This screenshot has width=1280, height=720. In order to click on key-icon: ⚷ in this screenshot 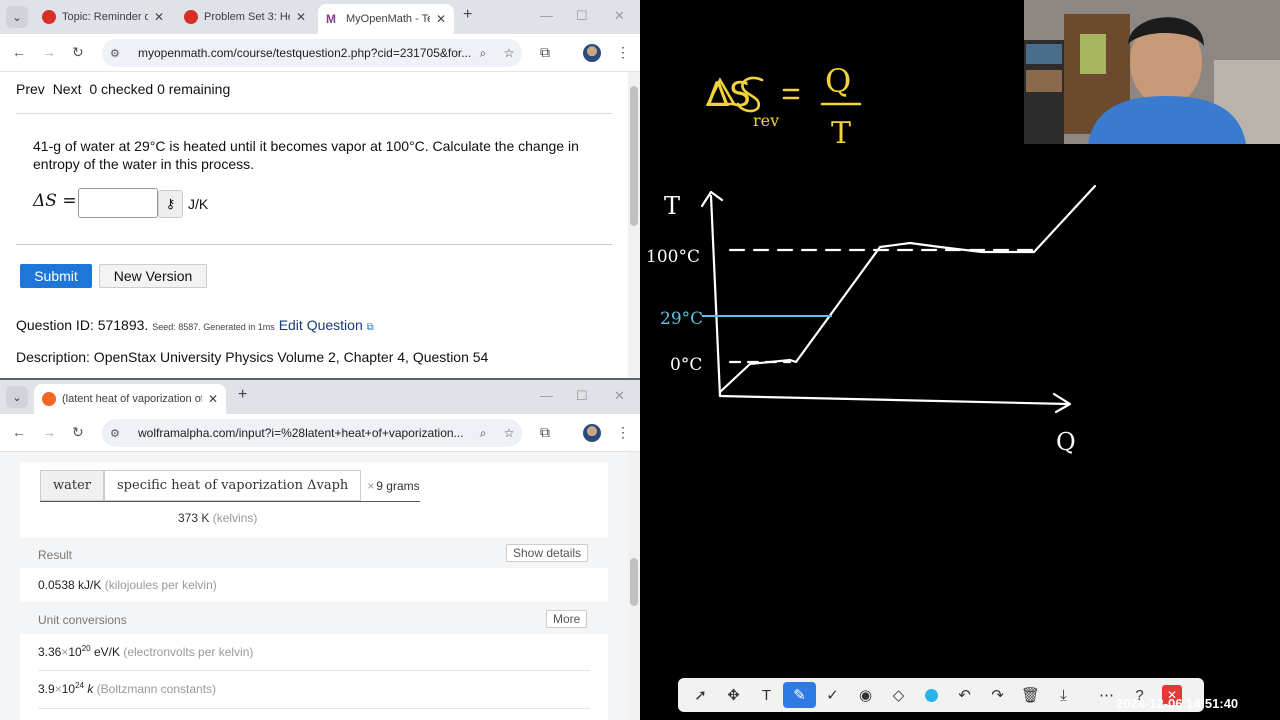, I will do `click(170, 204)`.